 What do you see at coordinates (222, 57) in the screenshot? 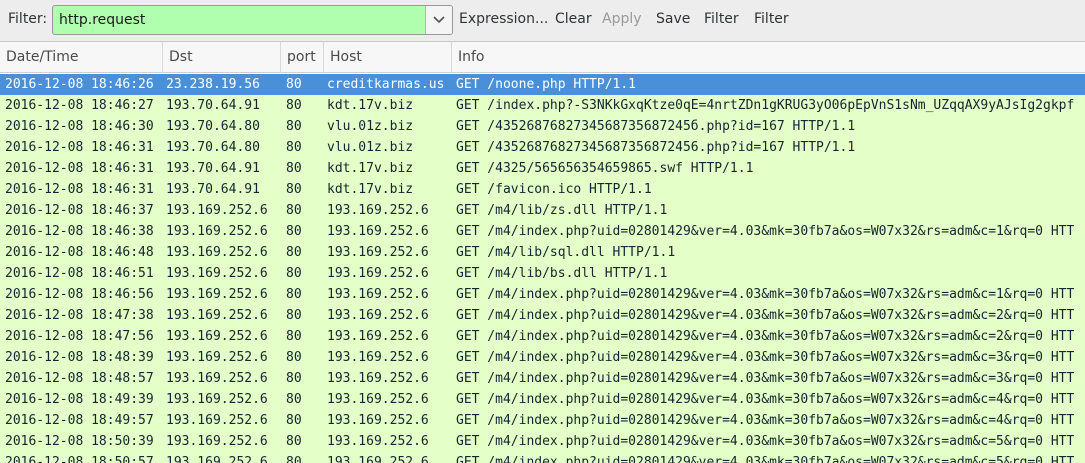
I see `column-header-dst: Dst` at bounding box center [222, 57].